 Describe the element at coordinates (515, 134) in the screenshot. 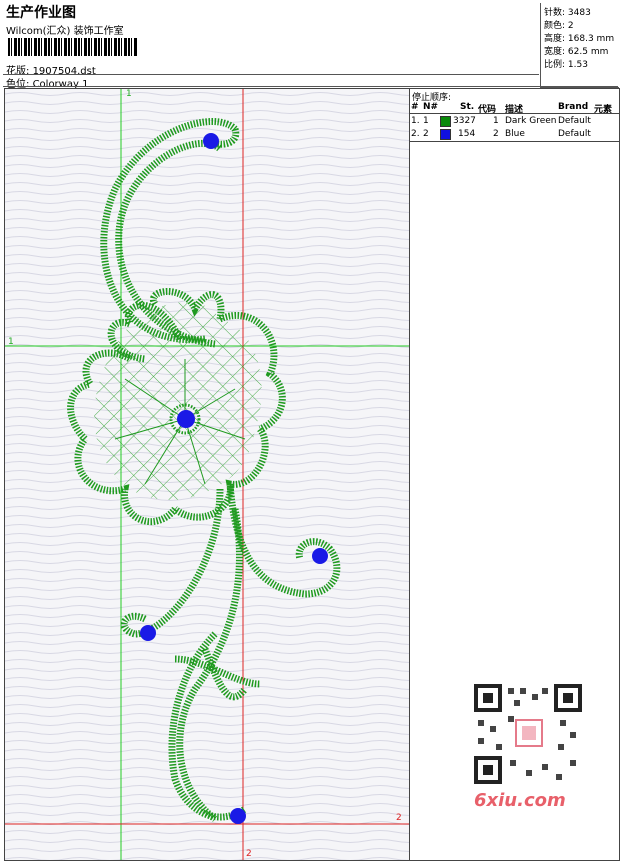

I see `row-description: Blue` at that location.